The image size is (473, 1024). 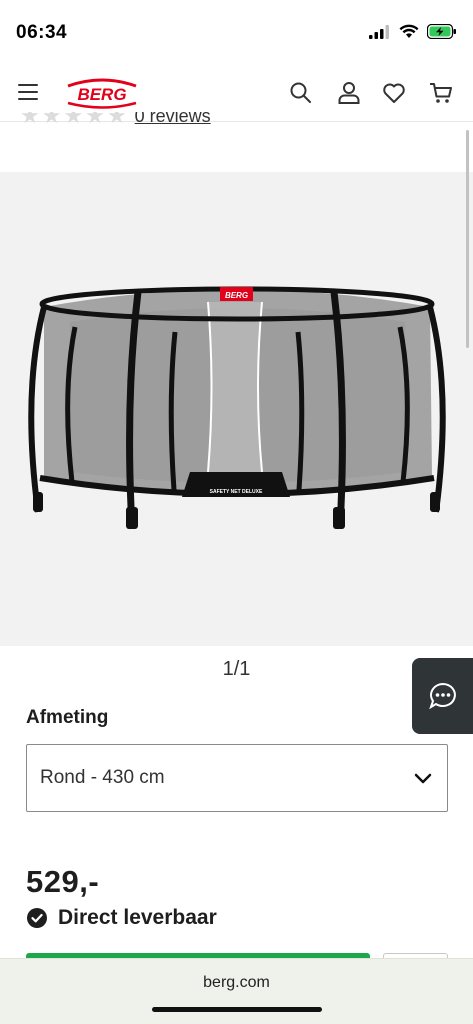 I want to click on gallery-pager: 1/1, so click(x=236, y=669).